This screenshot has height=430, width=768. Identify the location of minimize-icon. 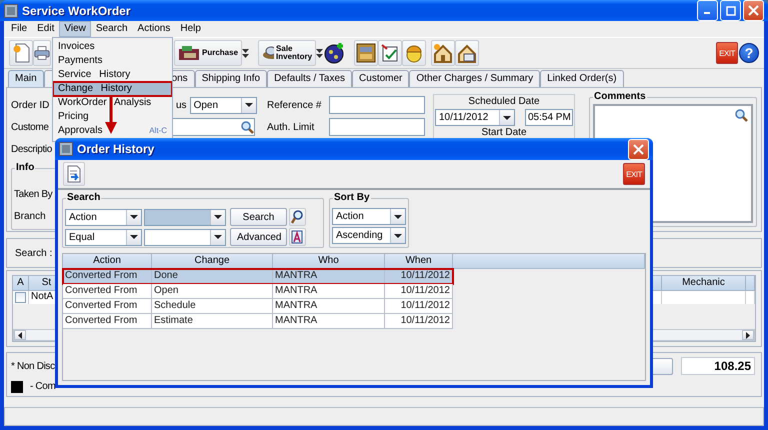
(707, 10).